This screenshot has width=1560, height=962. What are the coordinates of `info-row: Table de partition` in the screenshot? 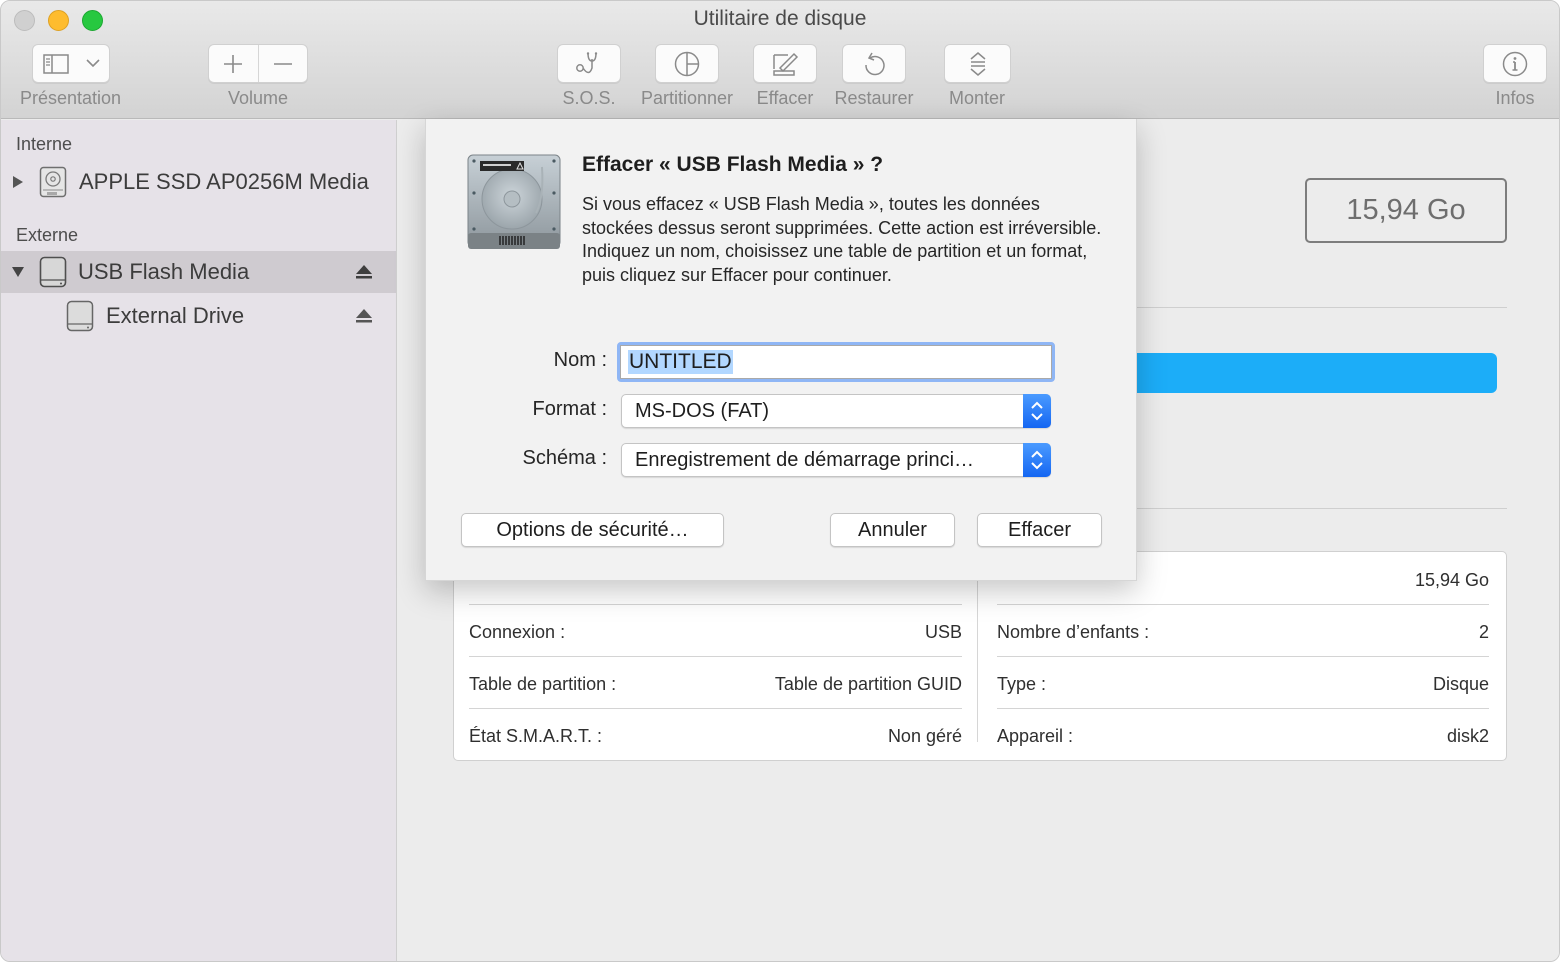 It's located at (715, 684).